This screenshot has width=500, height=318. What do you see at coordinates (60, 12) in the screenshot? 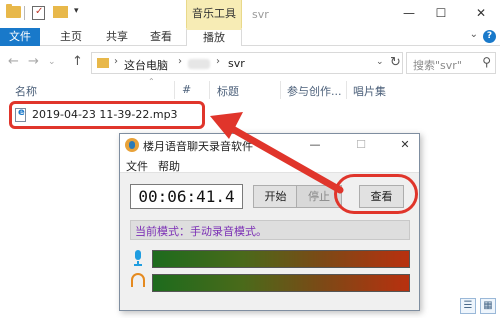
I see `new-folder-icon` at bounding box center [60, 12].